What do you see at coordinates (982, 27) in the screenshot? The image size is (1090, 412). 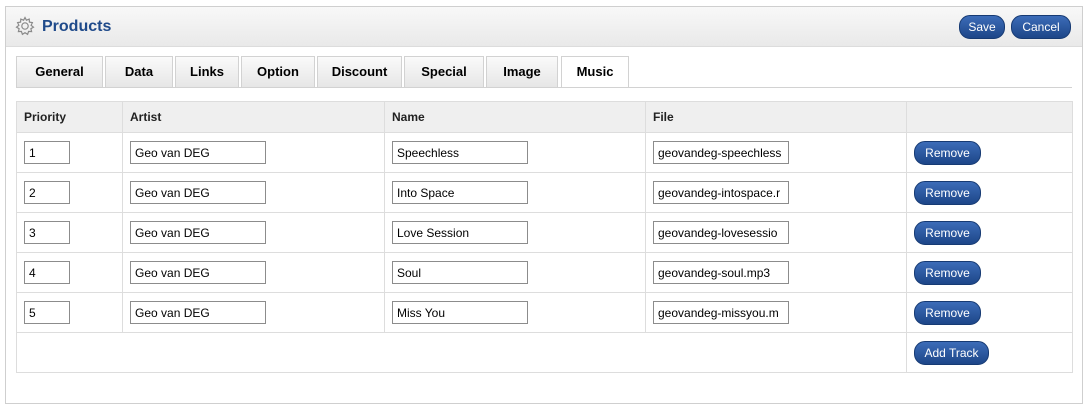 I see `save-button: Save` at bounding box center [982, 27].